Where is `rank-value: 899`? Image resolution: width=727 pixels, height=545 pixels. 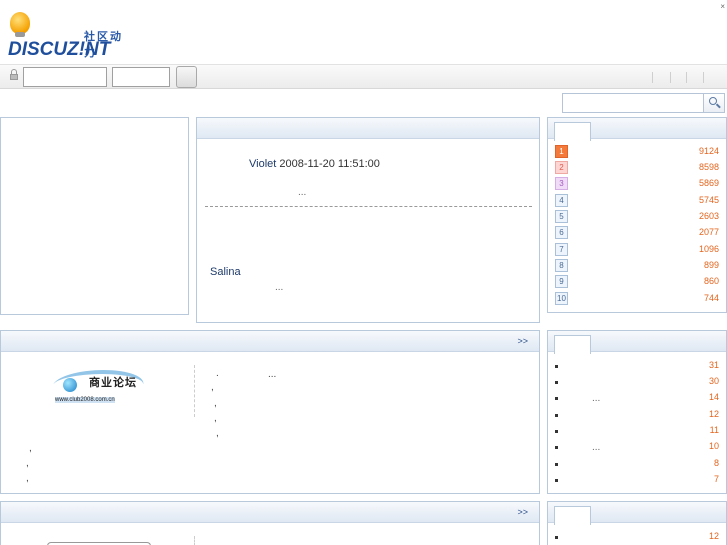 rank-value: 899 is located at coordinates (711, 265).